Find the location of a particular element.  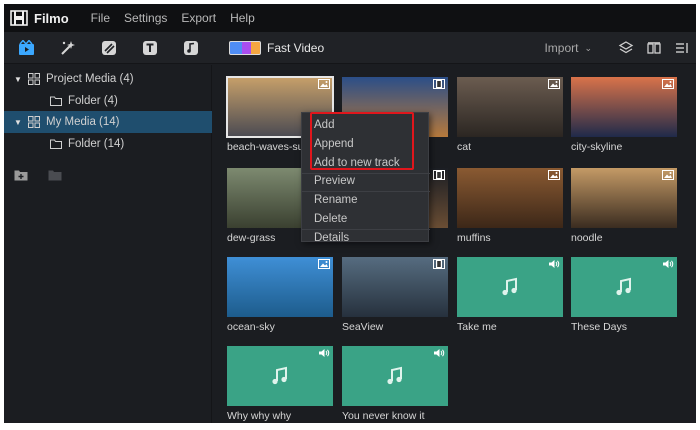

media-tile-why-why-why: Why why why is located at coordinates (280, 384).